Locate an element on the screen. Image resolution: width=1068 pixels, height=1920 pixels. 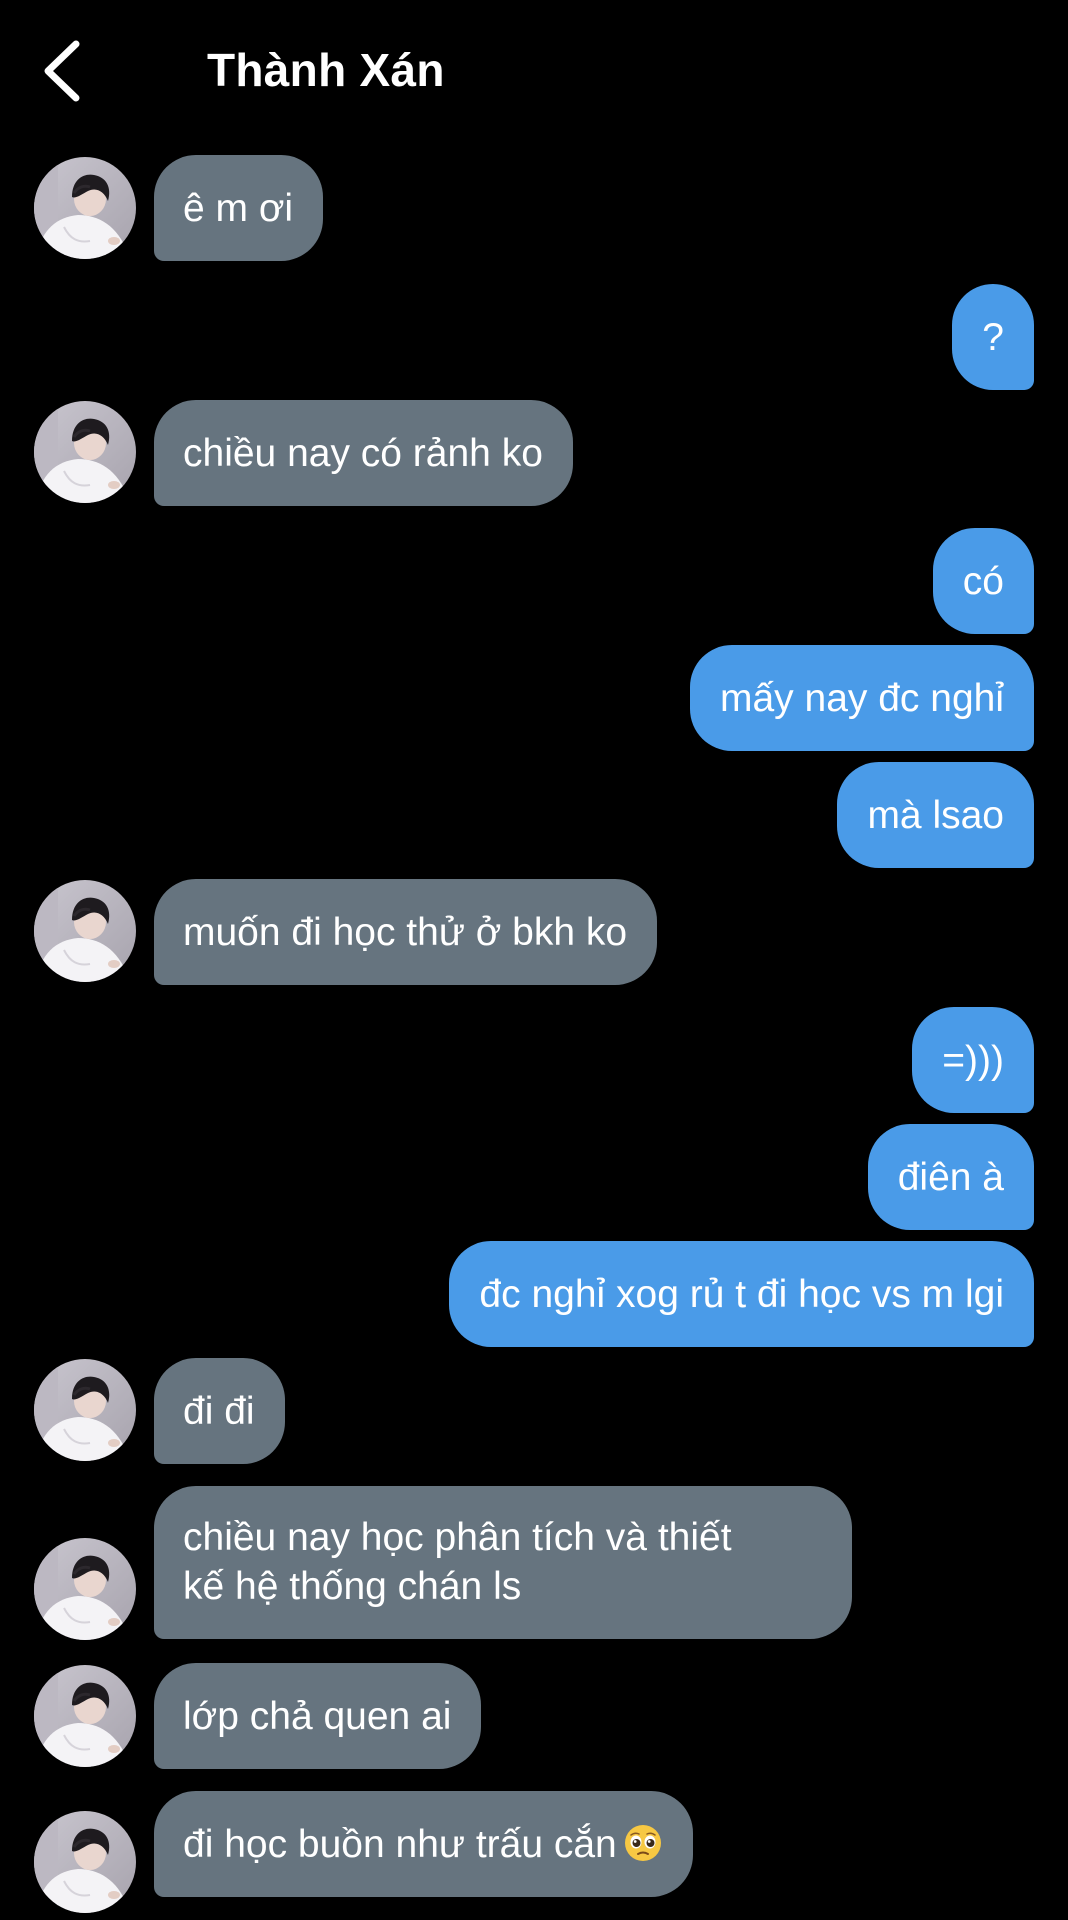
incoming-message: đi đi is located at coordinates (219, 1411).